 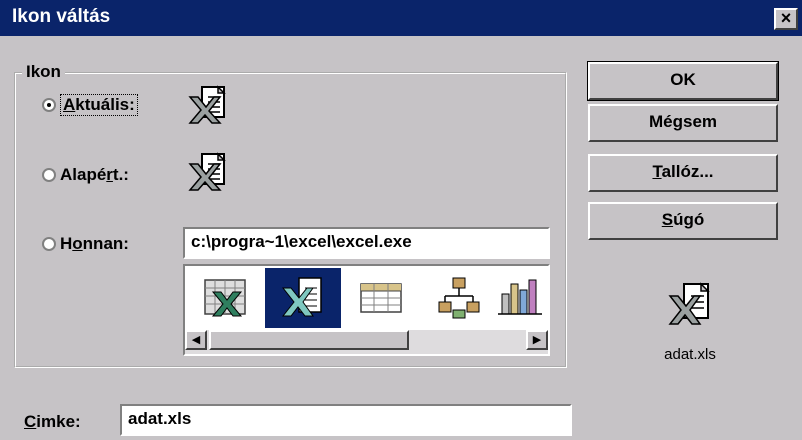 I want to click on excel-doc-icon, so click(x=301, y=297).